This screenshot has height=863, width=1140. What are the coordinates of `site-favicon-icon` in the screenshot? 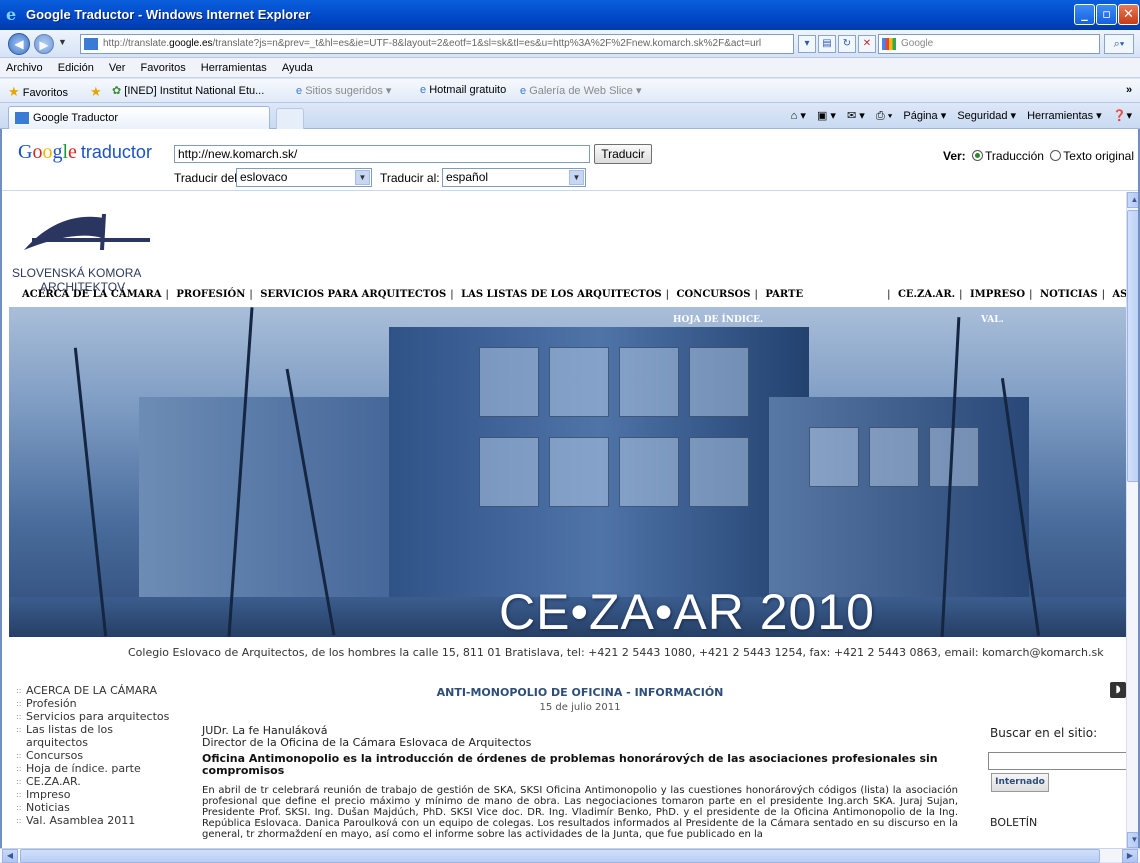 It's located at (91, 44).